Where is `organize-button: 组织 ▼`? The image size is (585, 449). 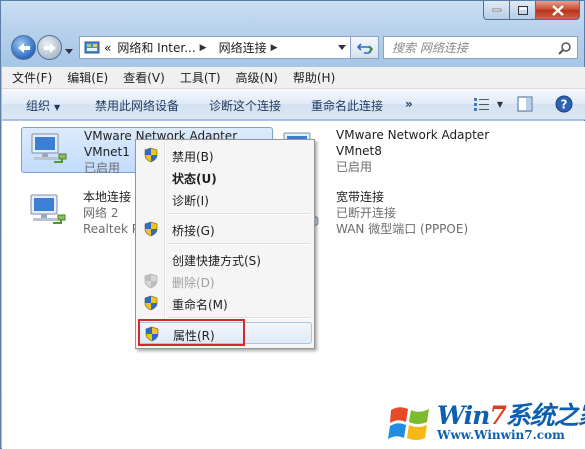 organize-button: 组织 ▼ is located at coordinates (43, 105).